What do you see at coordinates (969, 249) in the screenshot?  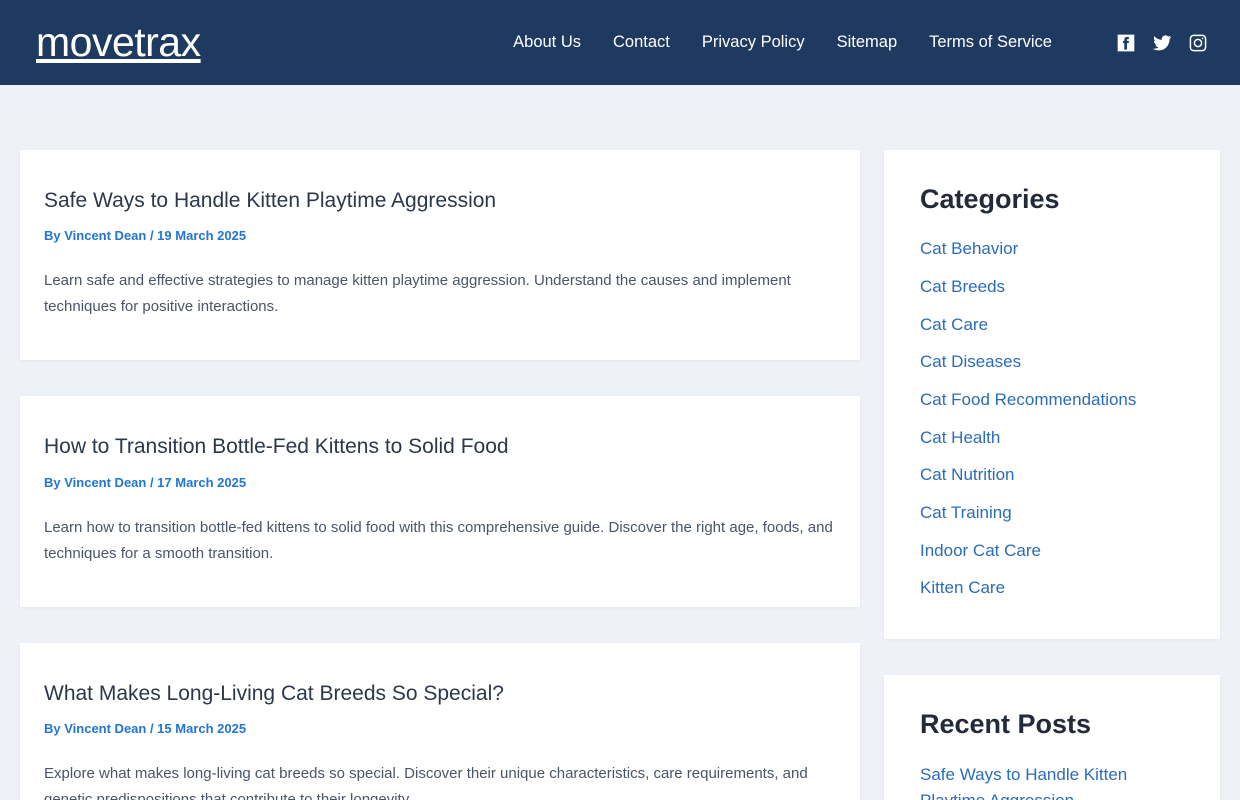 I see `category-link-cat-behavior: Cat Behavior` at bounding box center [969, 249].